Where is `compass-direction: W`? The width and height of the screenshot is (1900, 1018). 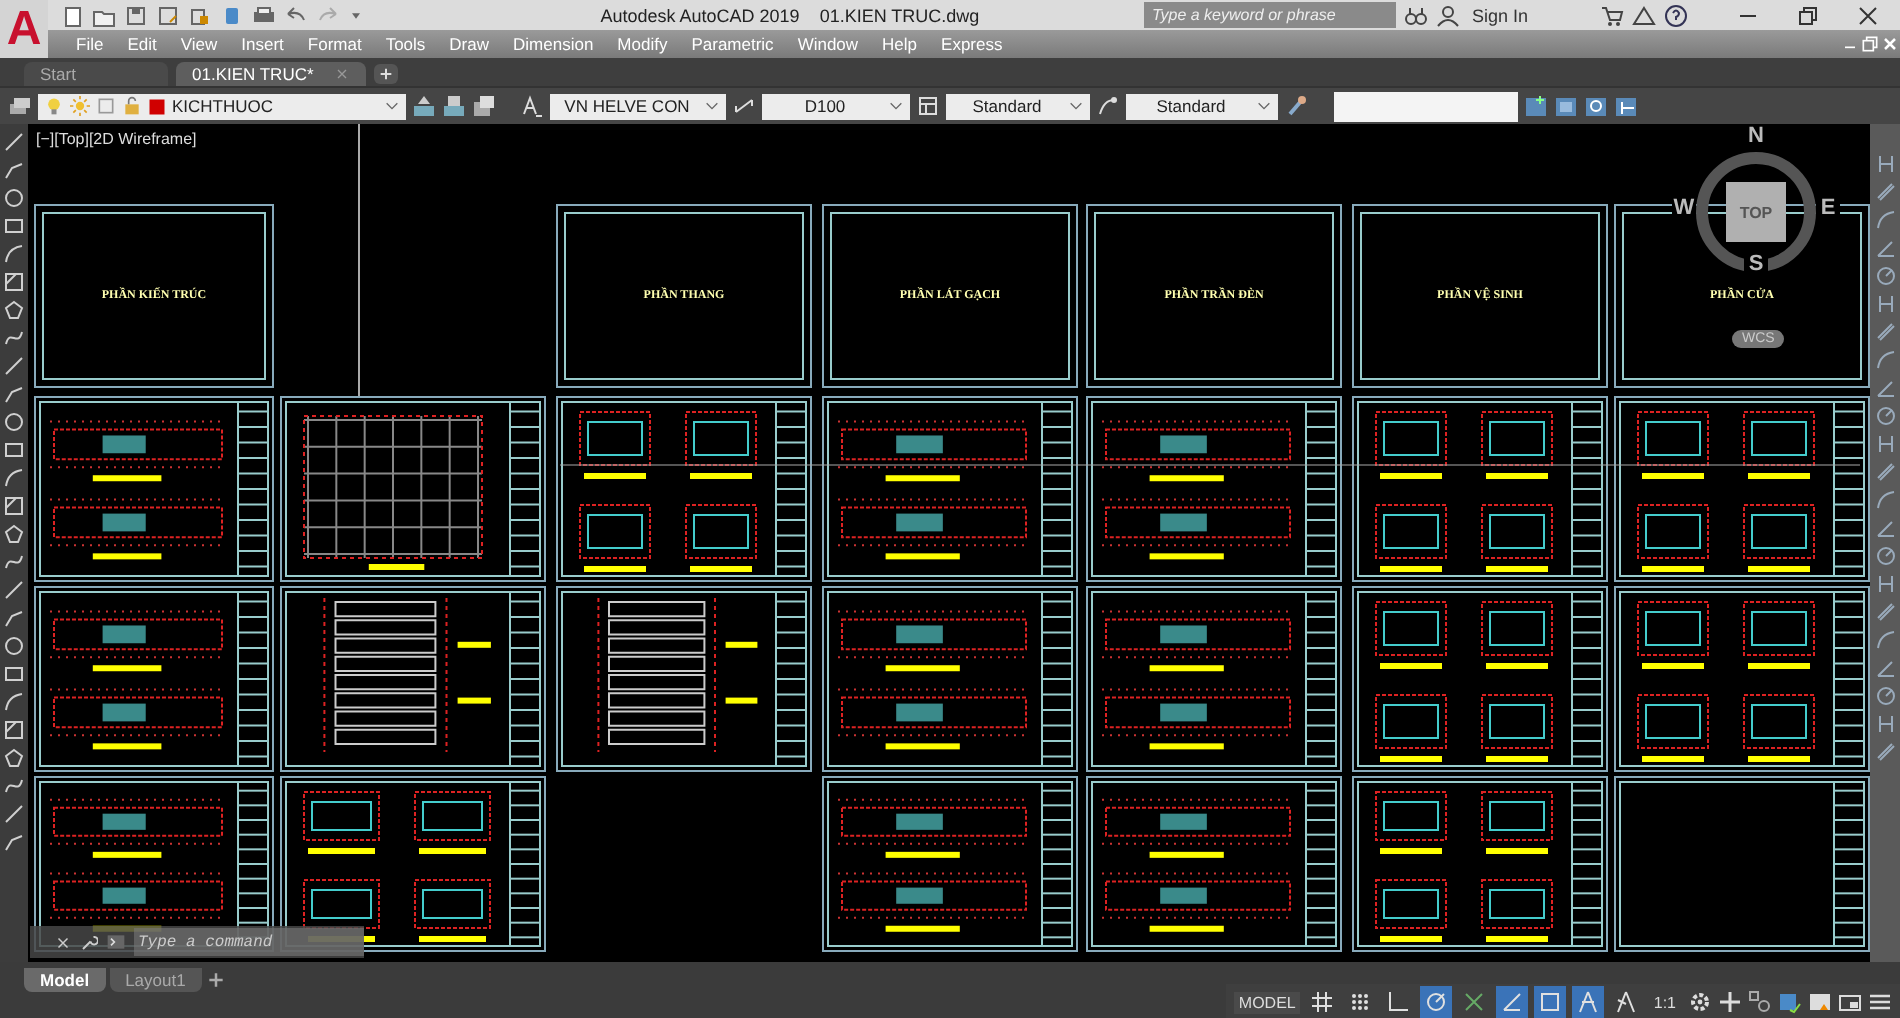 compass-direction: W is located at coordinates (1684, 208).